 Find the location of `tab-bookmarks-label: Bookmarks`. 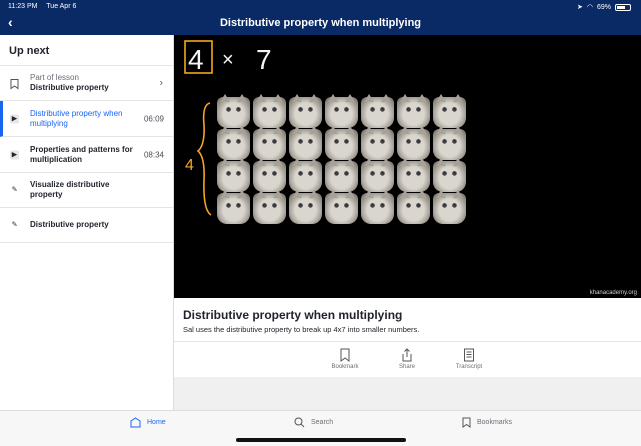

tab-bookmarks-label: Bookmarks is located at coordinates (495, 422).